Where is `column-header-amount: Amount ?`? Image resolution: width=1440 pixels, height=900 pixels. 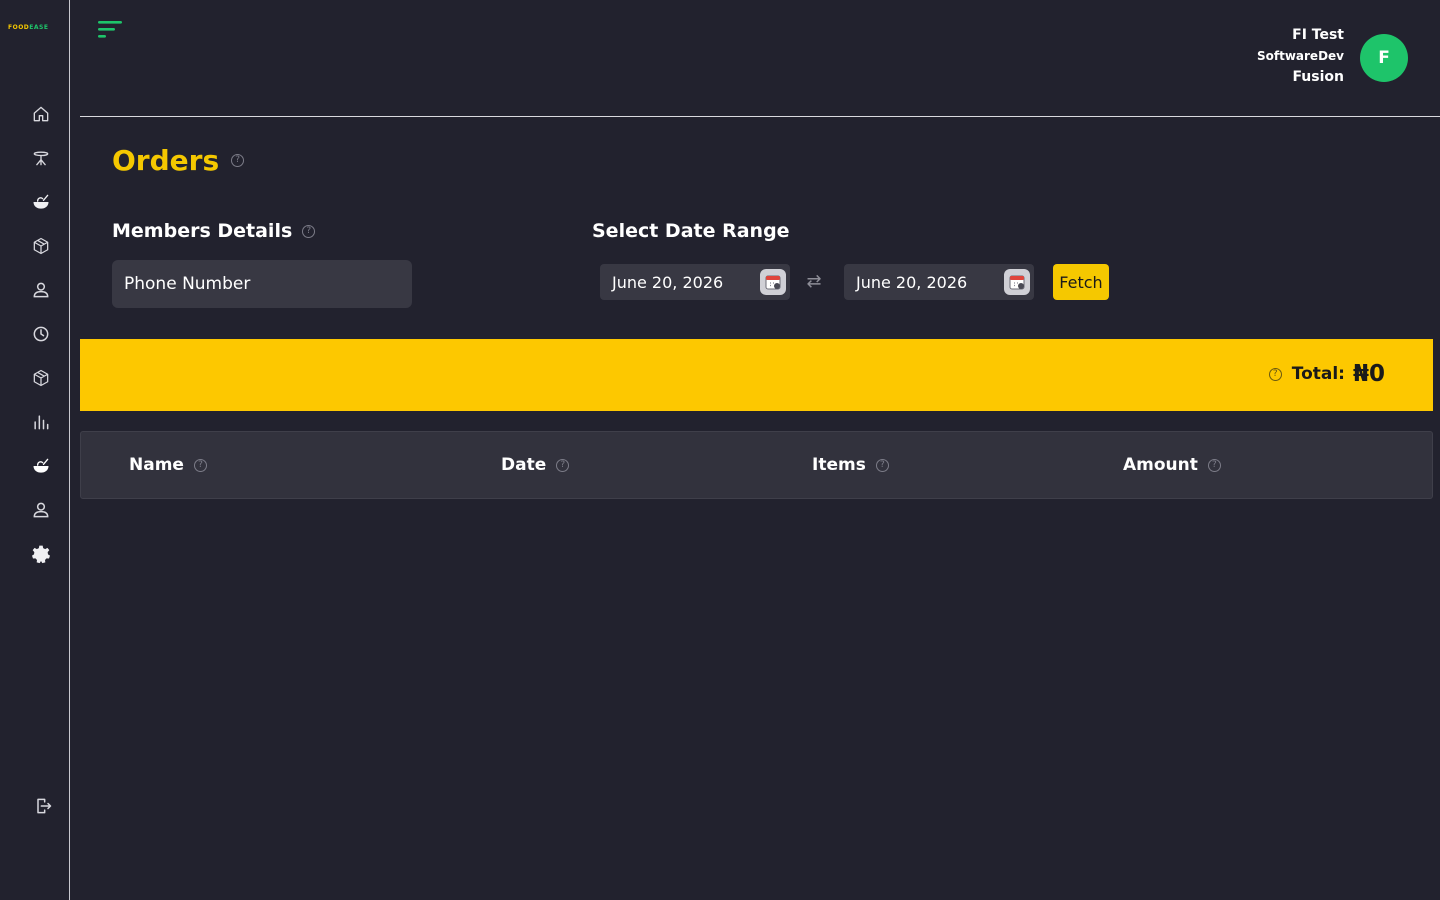 column-header-amount: Amount ? is located at coordinates (1172, 465).